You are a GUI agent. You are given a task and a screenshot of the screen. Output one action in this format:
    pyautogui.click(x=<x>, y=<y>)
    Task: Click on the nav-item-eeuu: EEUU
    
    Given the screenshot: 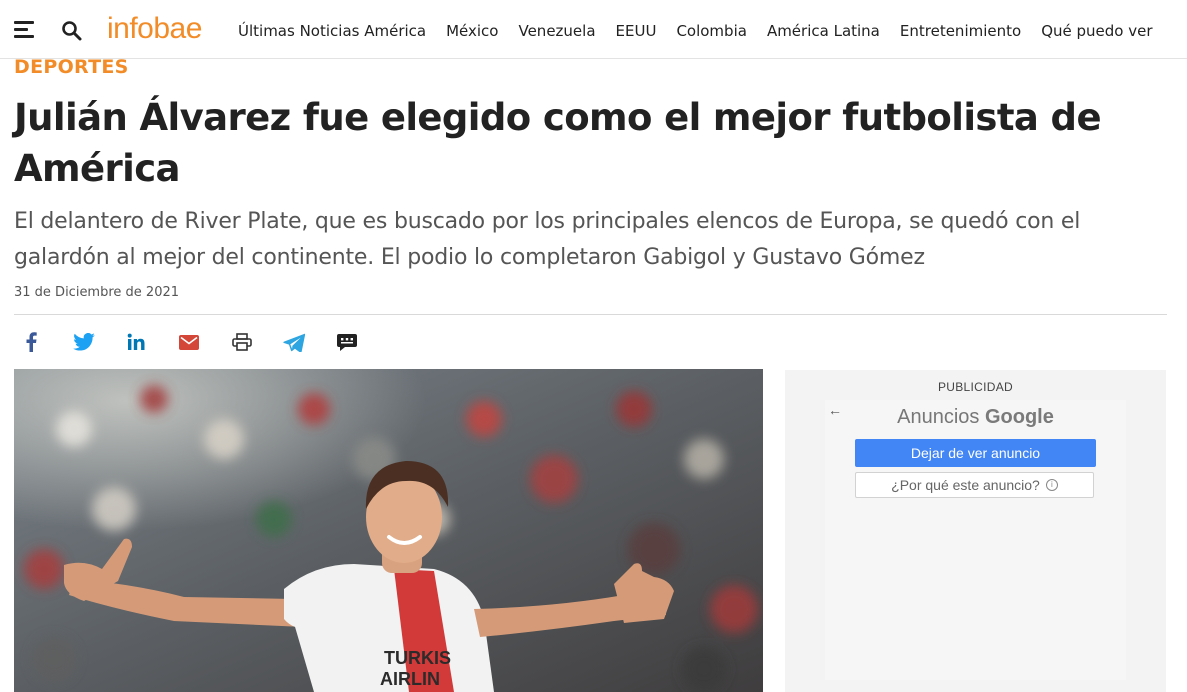 What is the action you would take?
    pyautogui.click(x=636, y=31)
    